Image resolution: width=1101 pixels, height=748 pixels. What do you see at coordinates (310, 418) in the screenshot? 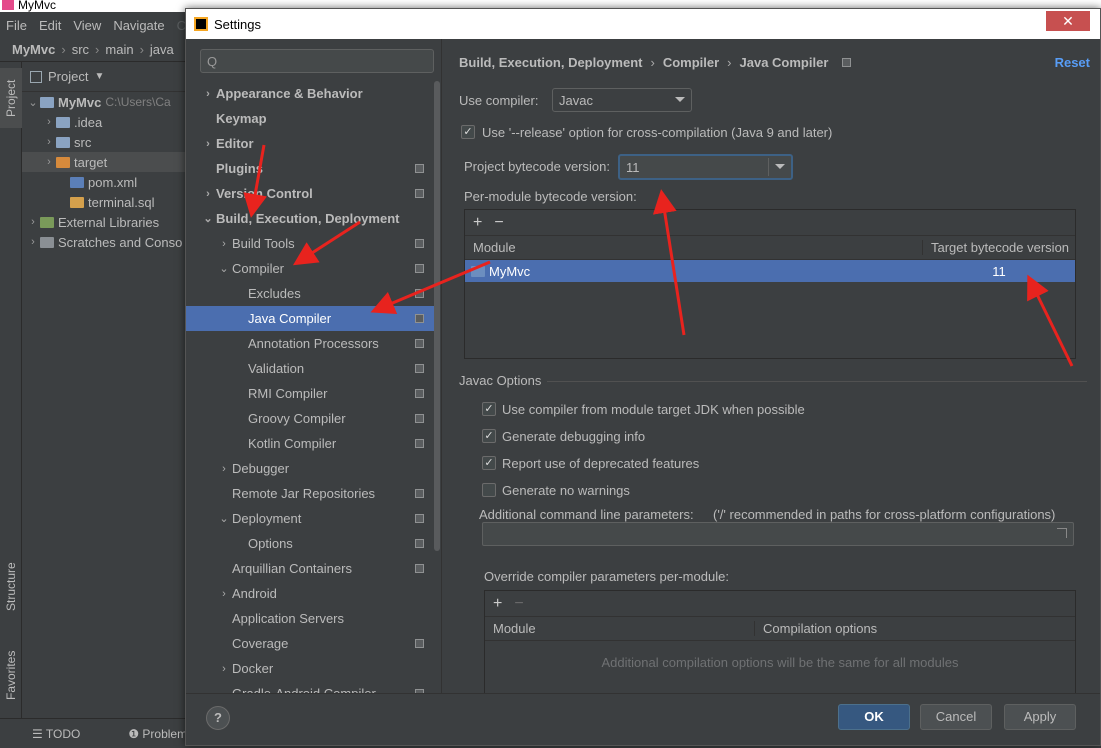
I see `settings-tree-item: Groovy Compiler` at bounding box center [310, 418].